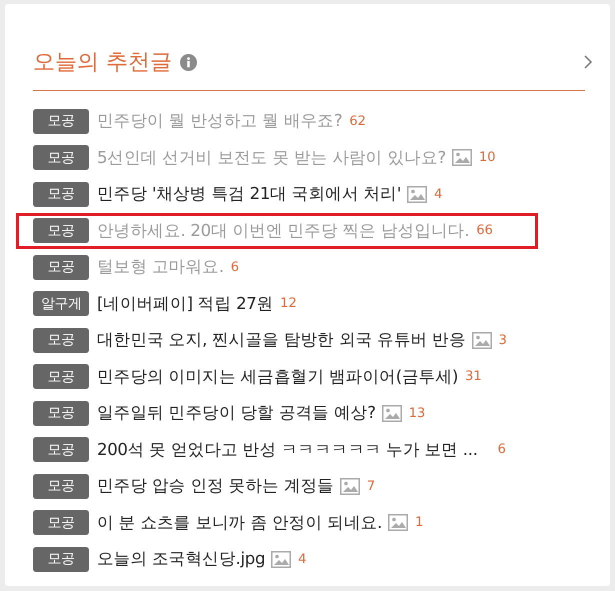  What do you see at coordinates (371, 486) in the screenshot?
I see `comment-count: 7` at bounding box center [371, 486].